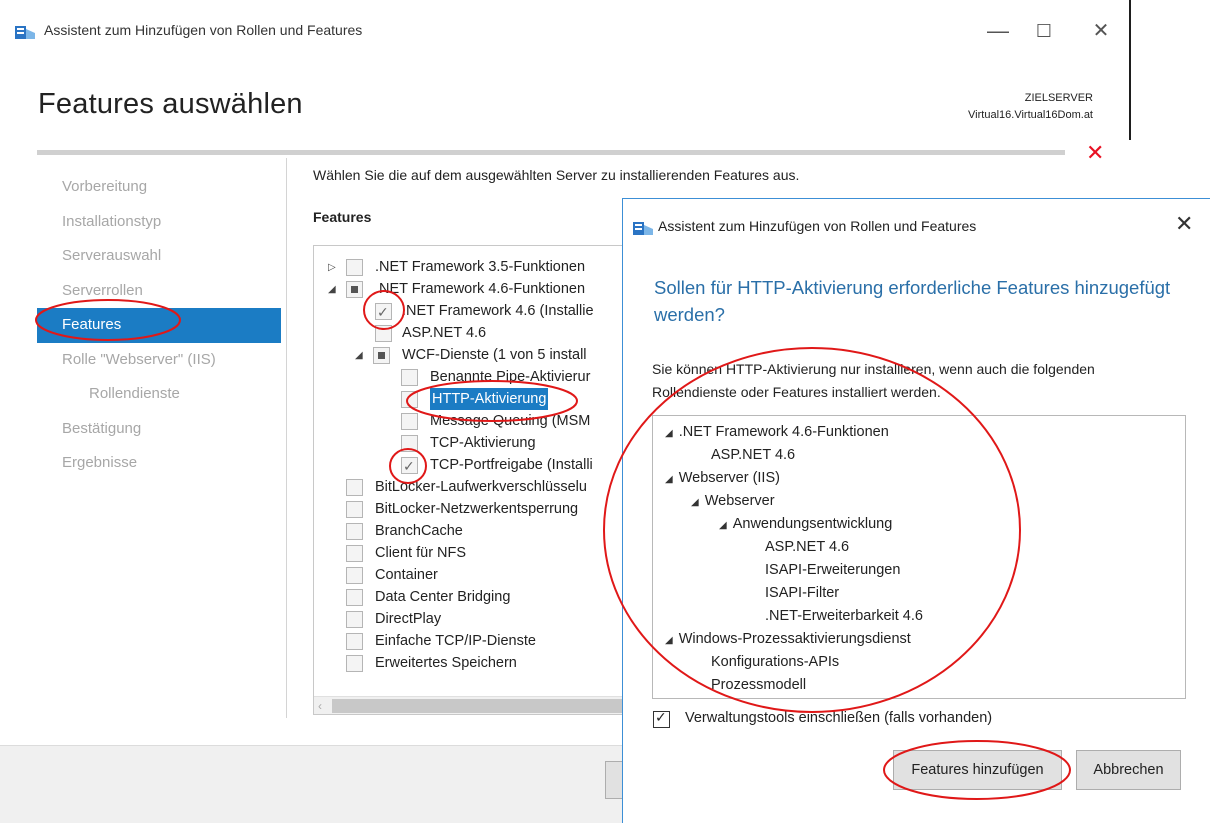  I want to click on window-edge, so click(1130, 70).